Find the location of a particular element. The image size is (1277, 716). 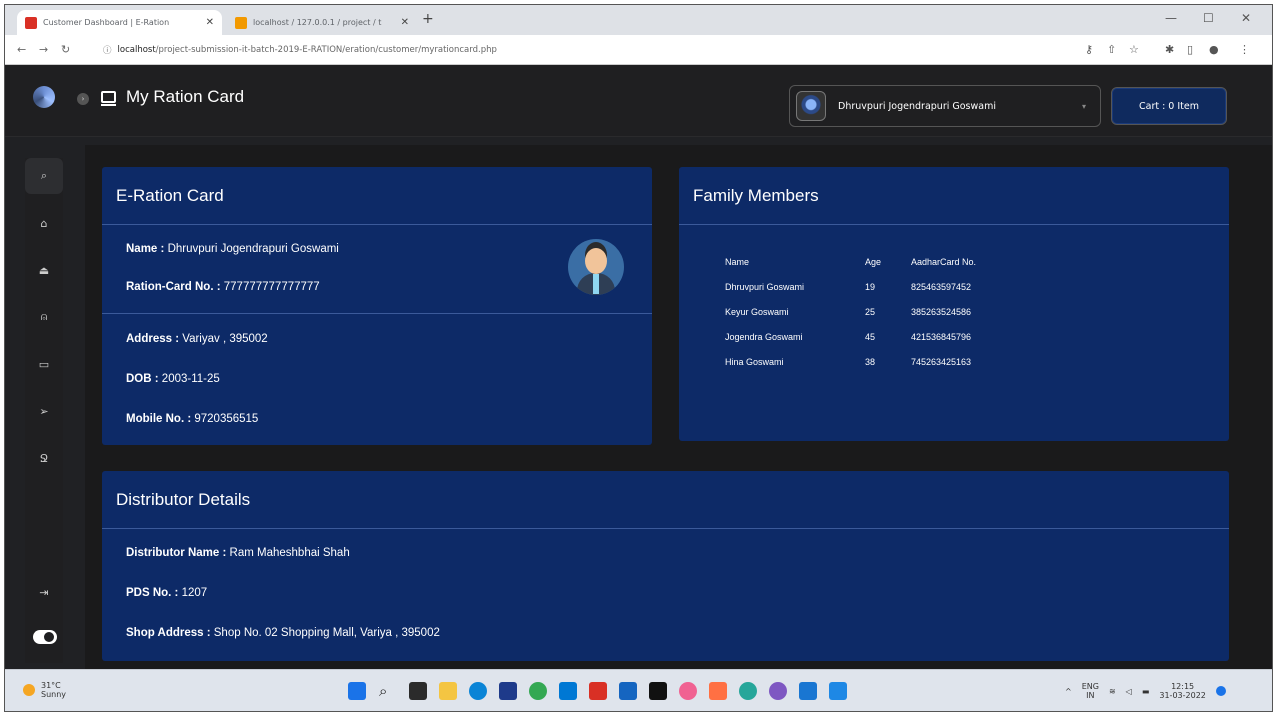

volume-icon: ◁ is located at coordinates (1129, 691).